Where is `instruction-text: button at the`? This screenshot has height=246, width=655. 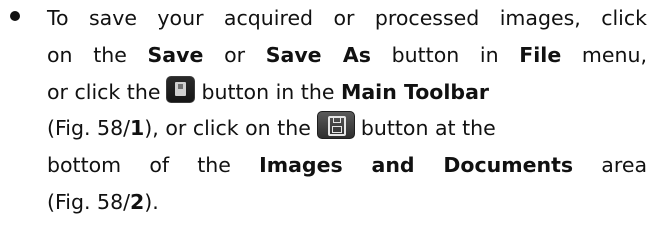
instruction-text: button at the is located at coordinates (428, 128).